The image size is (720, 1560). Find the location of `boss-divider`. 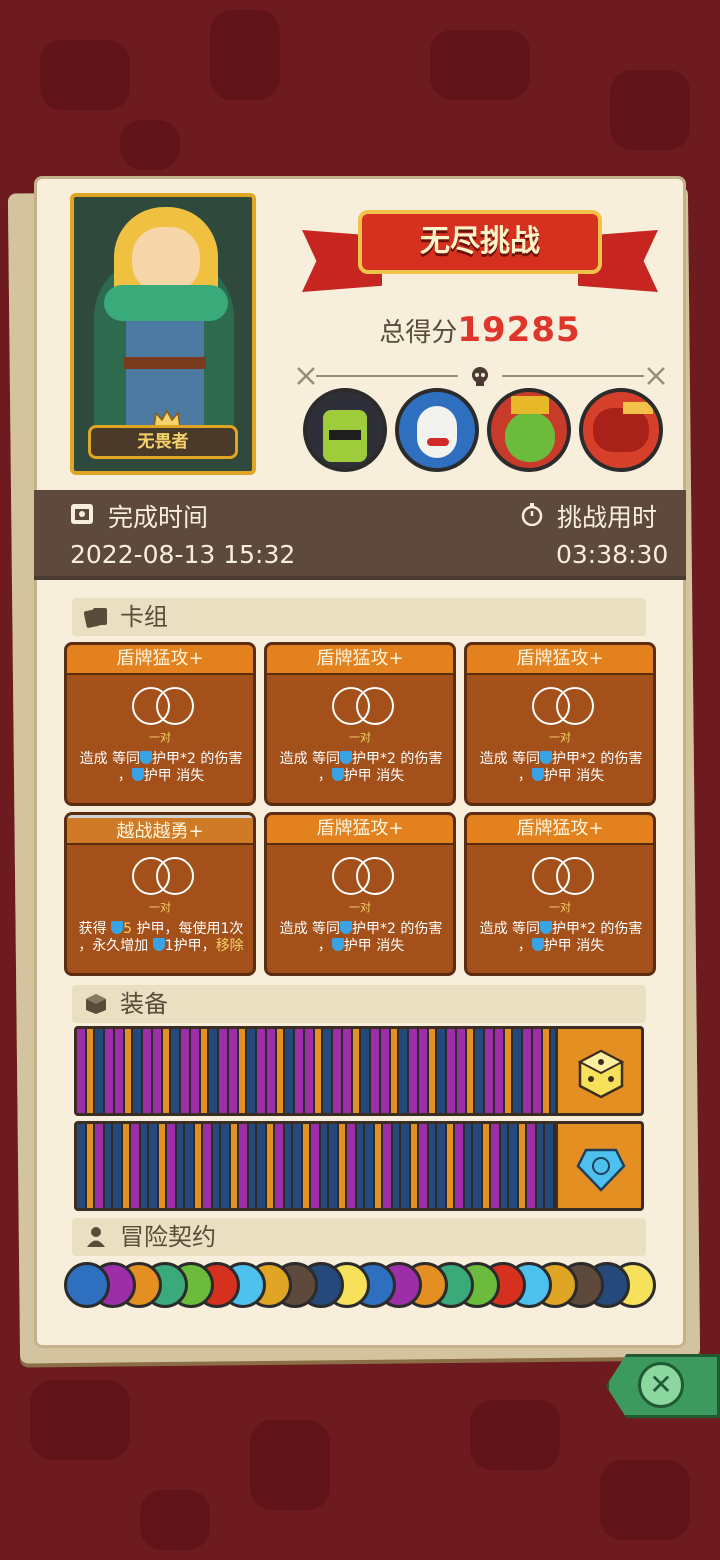

boss-divider is located at coordinates (481, 376).